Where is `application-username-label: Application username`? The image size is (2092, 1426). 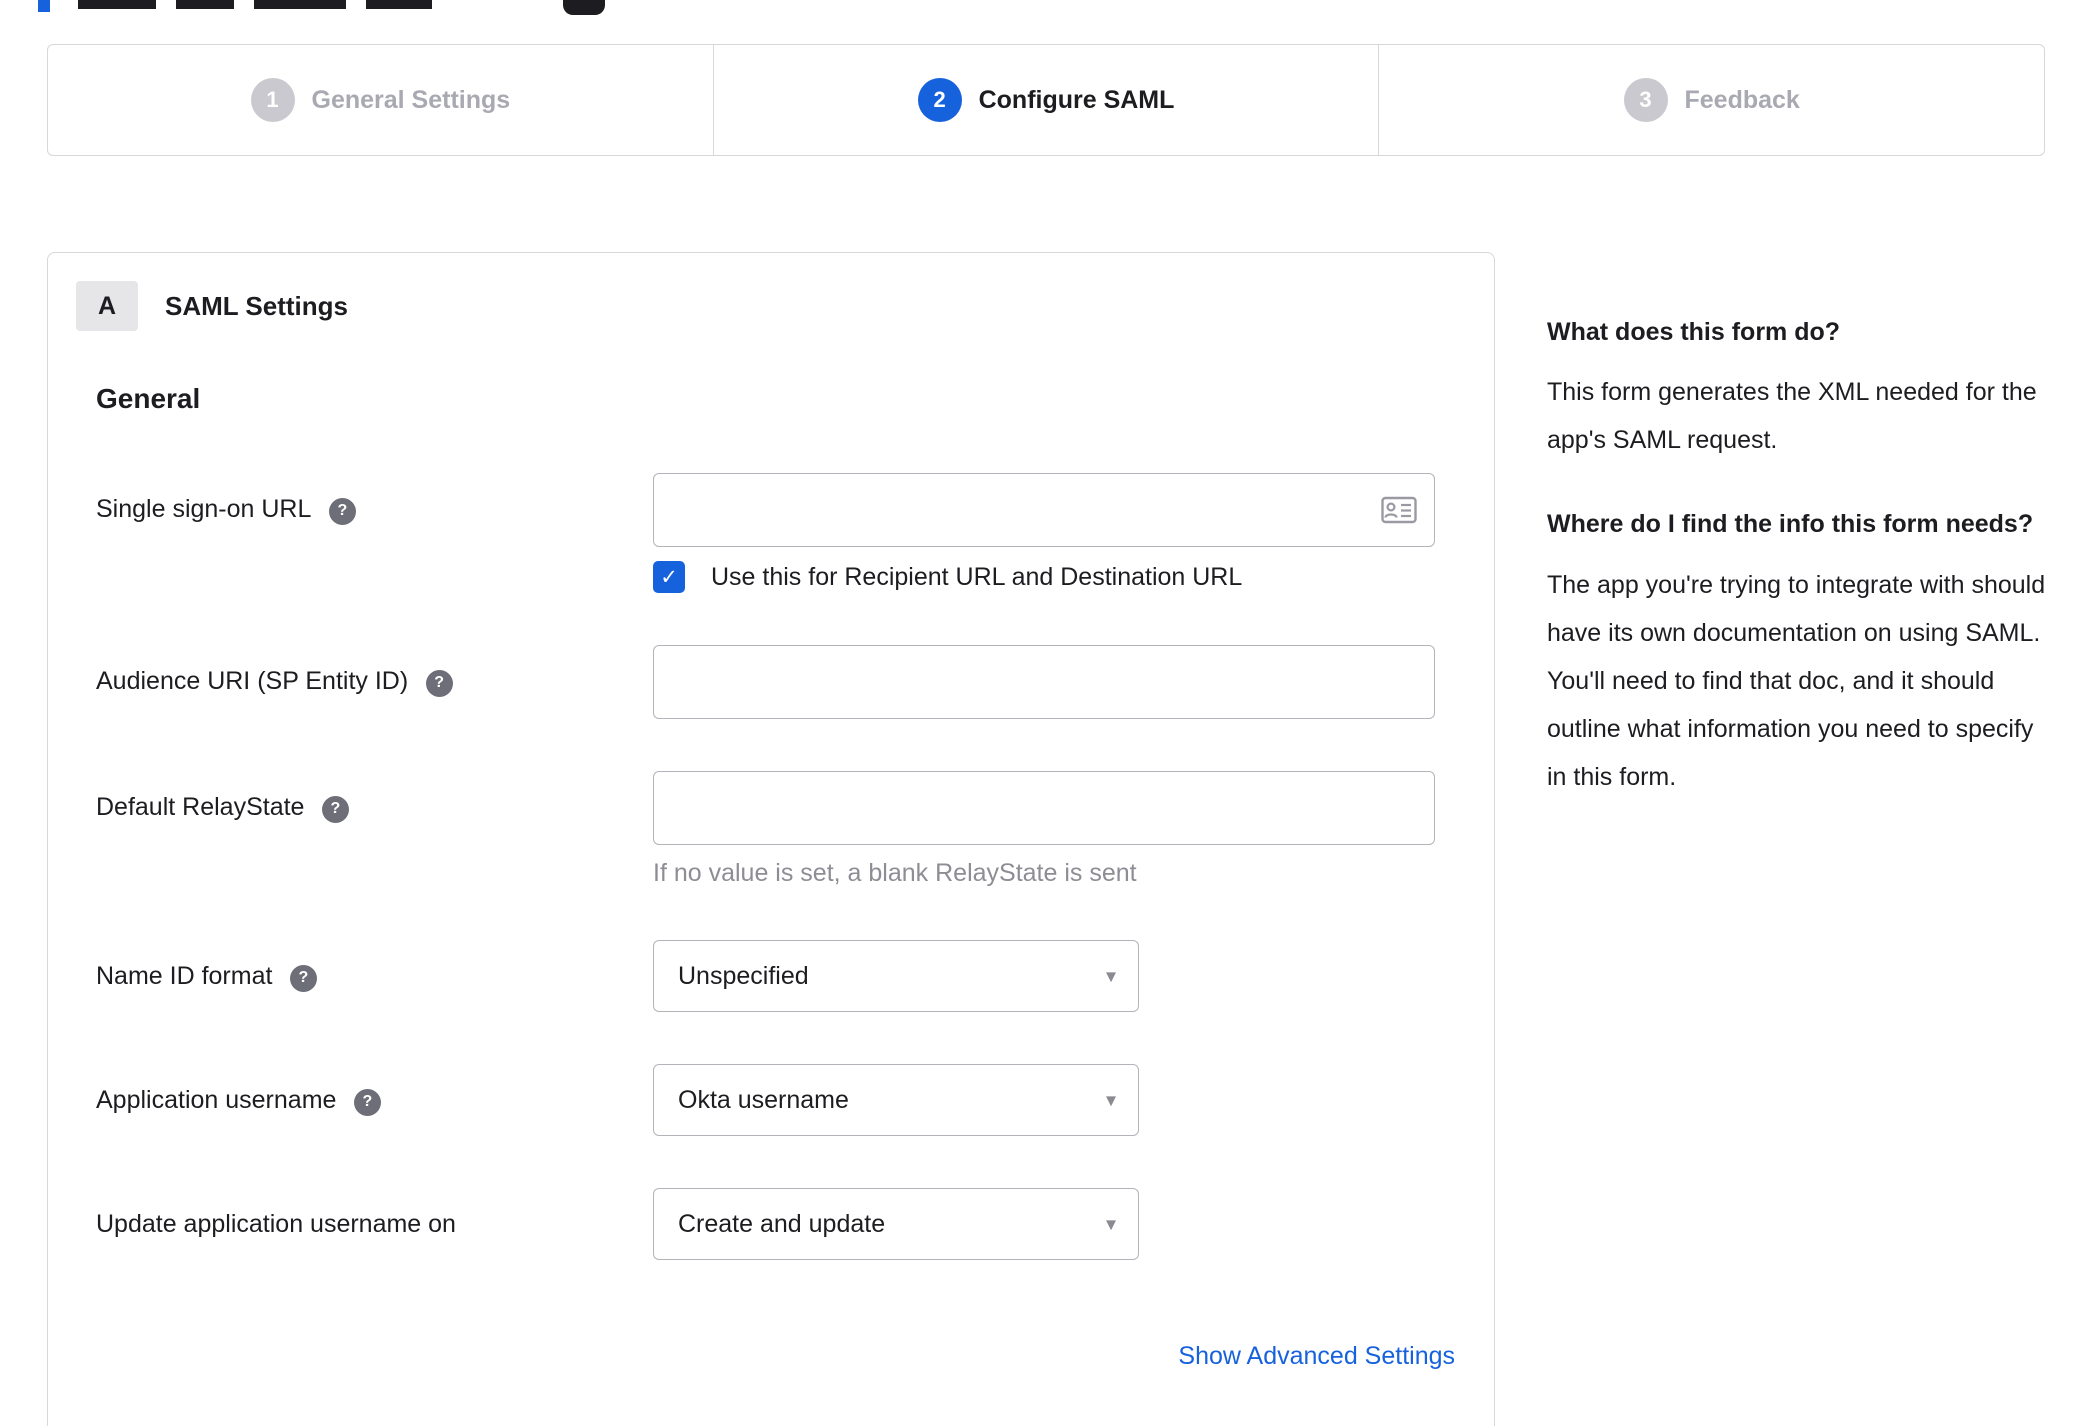 application-username-label: Application username is located at coordinates (216, 1100).